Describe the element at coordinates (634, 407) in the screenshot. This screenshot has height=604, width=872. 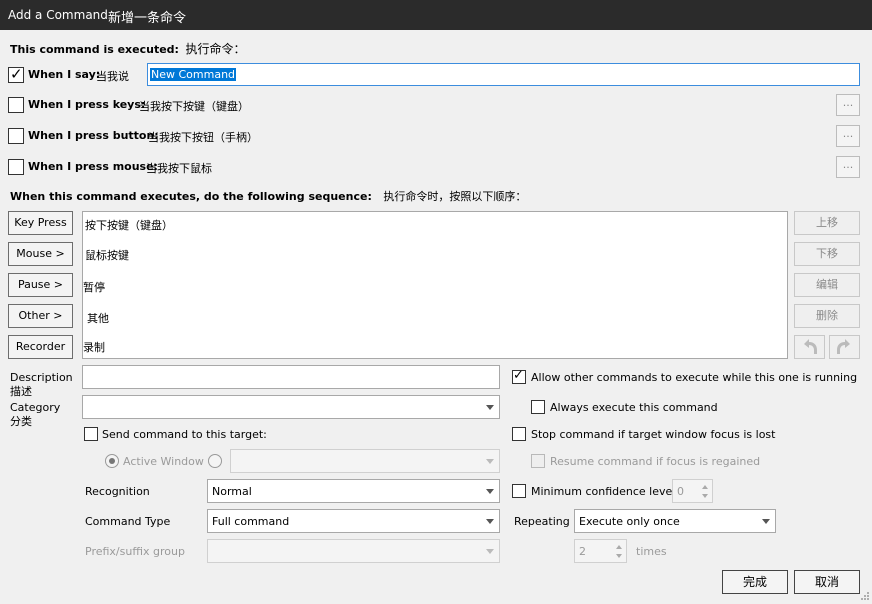
I see `always-execute-label: Always execute this command` at that location.